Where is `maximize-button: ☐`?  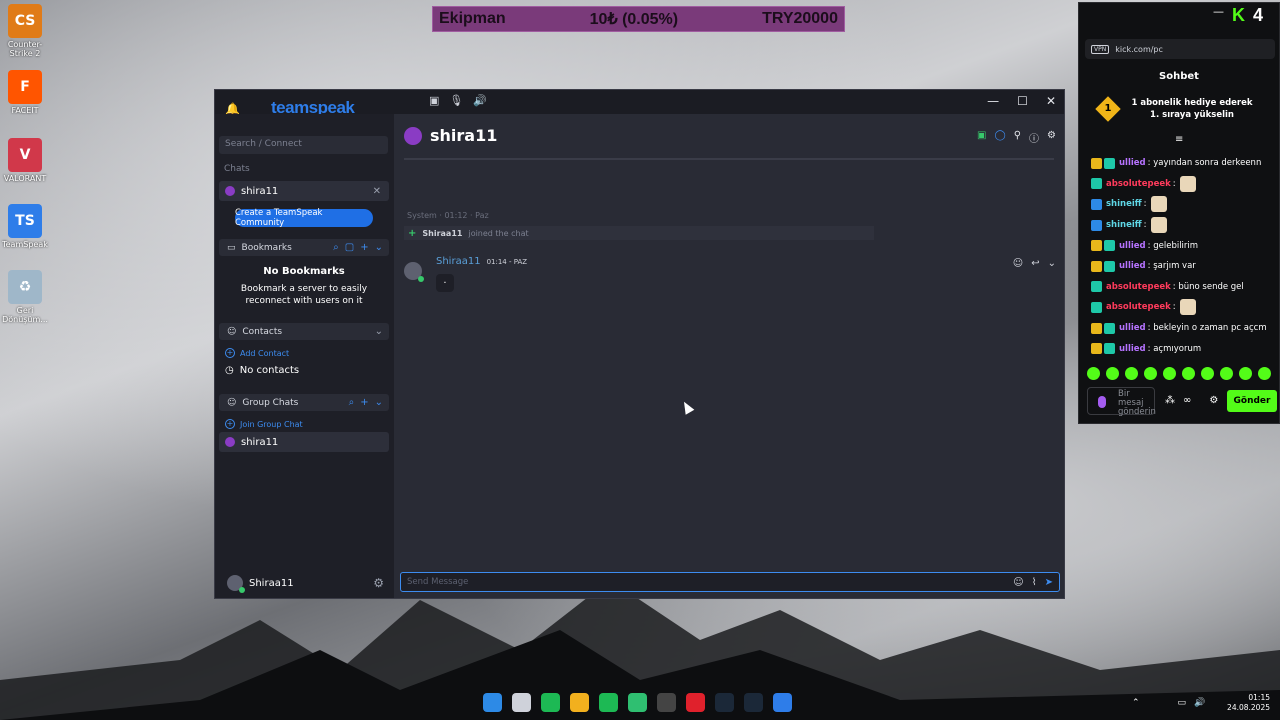 maximize-button: ☐ is located at coordinates (1022, 101).